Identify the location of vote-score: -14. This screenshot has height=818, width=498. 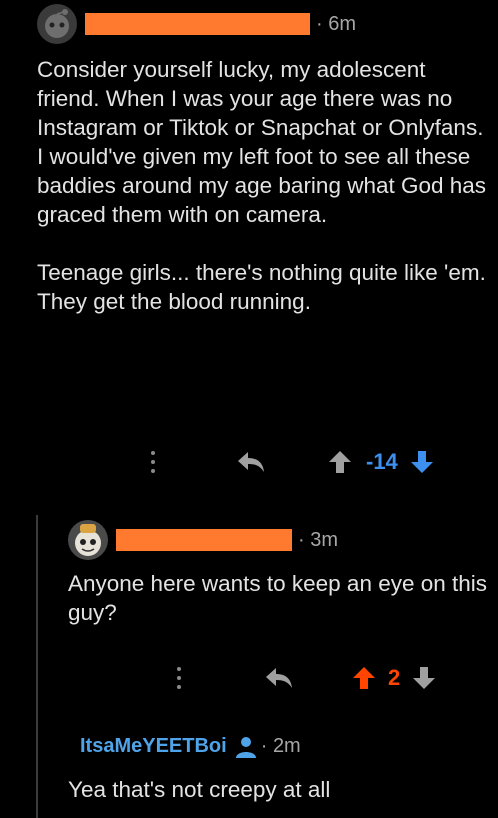
(382, 461).